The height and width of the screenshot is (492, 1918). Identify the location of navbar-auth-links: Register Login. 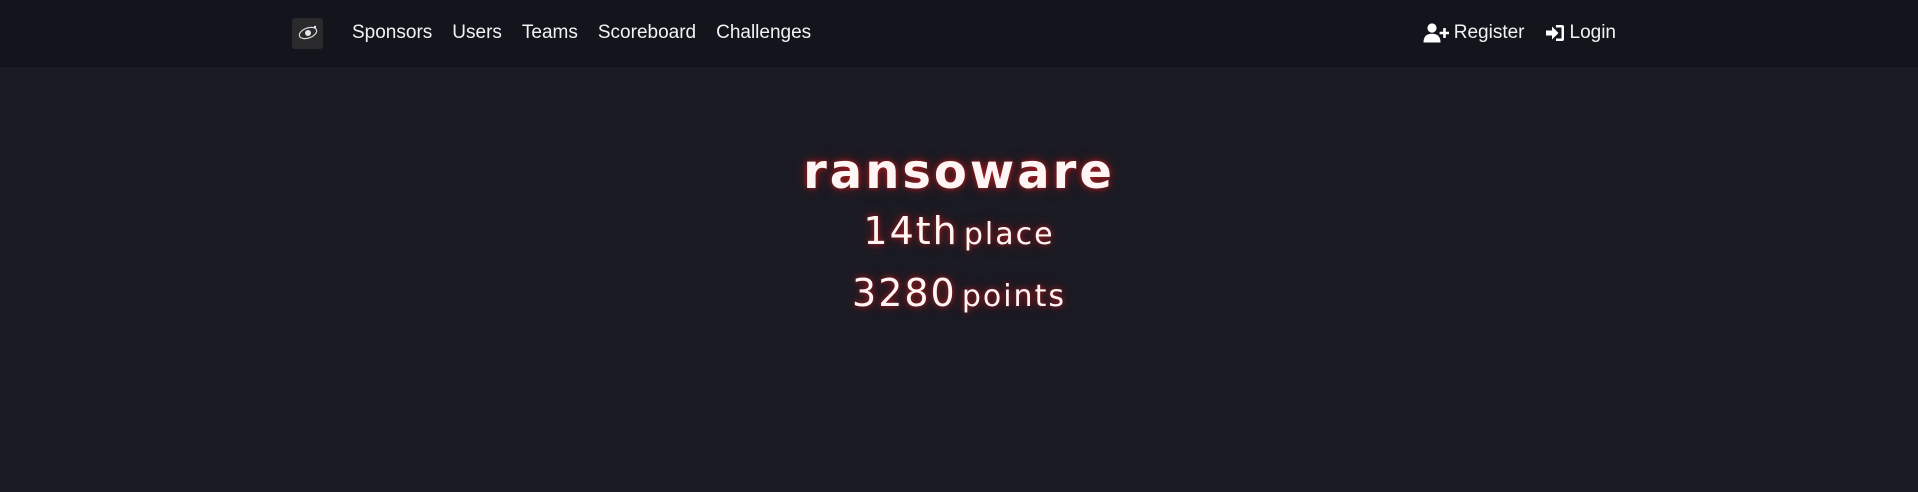
(1509, 33).